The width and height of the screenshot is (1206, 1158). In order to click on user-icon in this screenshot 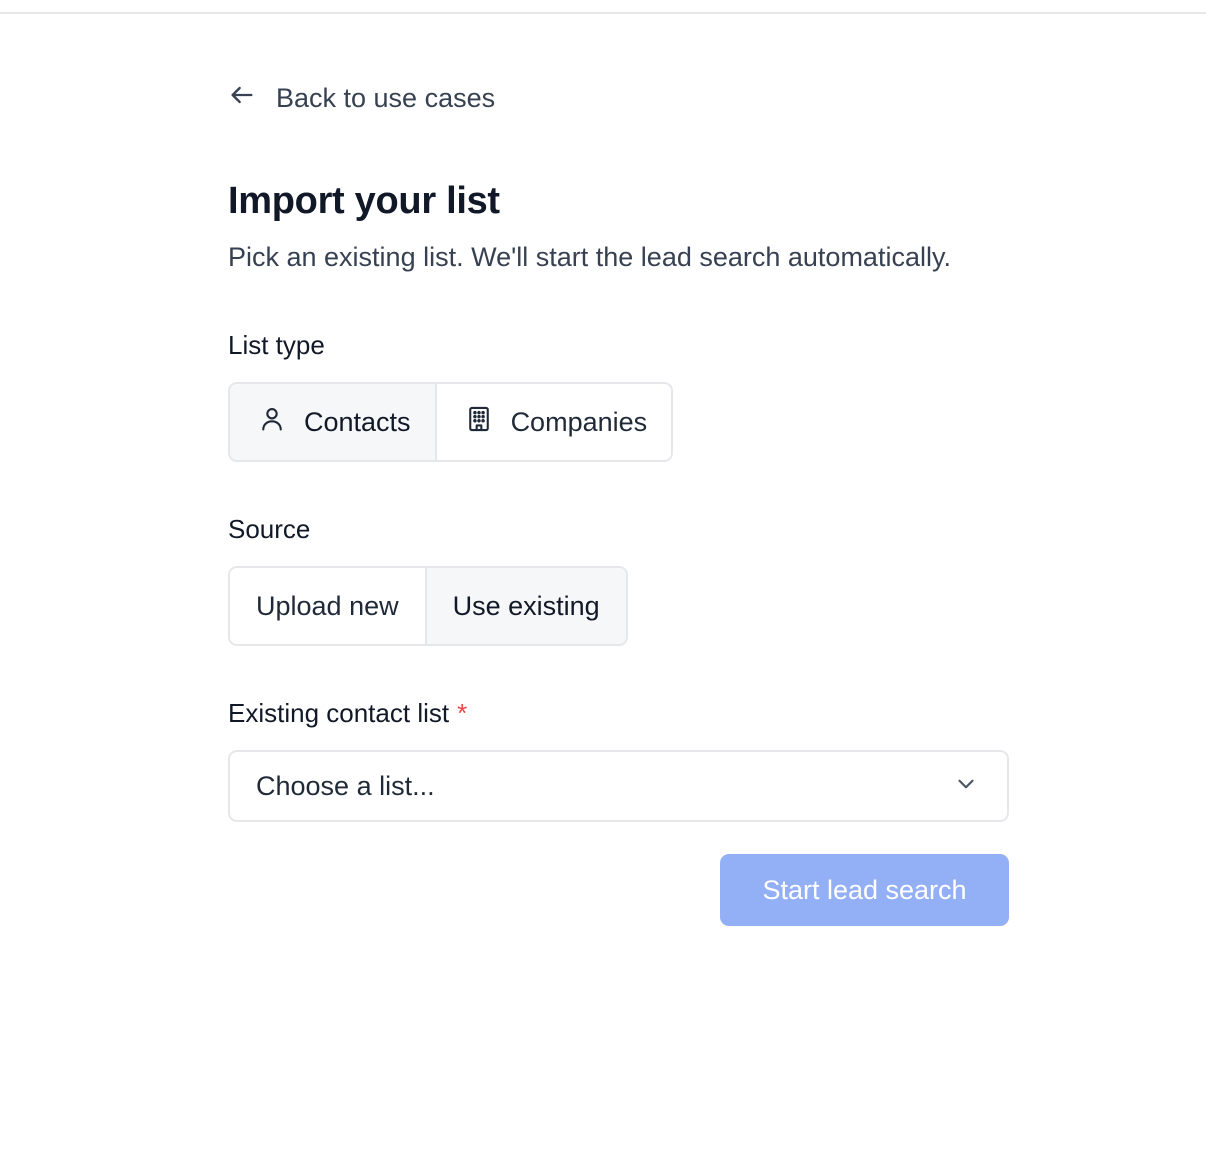, I will do `click(272, 422)`.